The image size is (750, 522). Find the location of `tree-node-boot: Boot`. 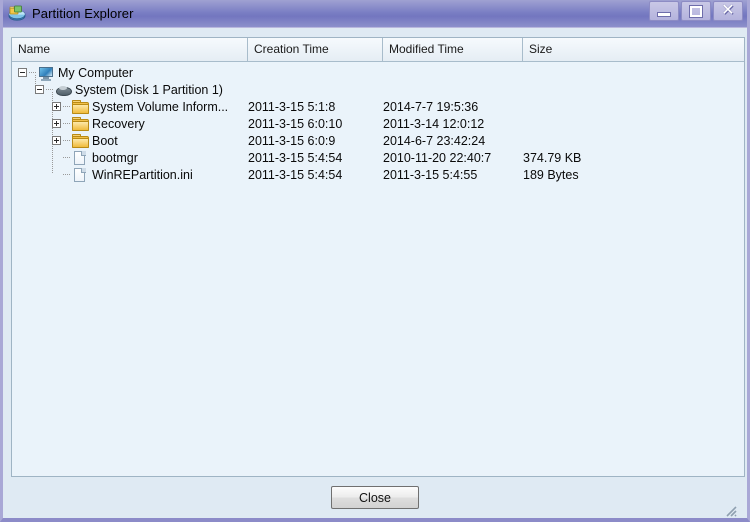

tree-node-boot: Boot is located at coordinates (130, 141).